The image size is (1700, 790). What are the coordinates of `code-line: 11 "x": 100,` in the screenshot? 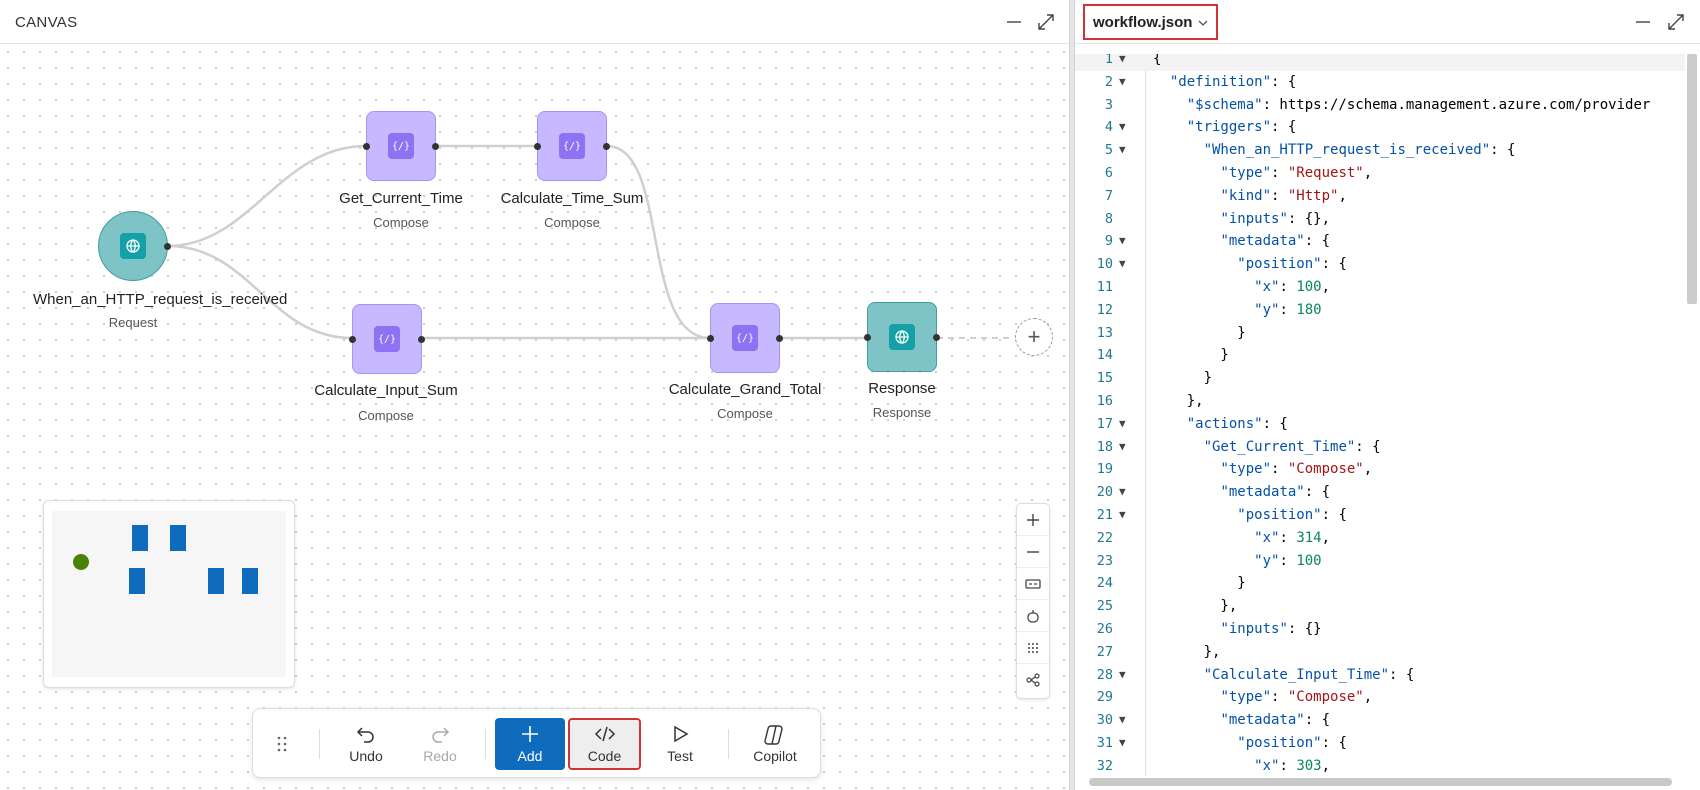 It's located at (1380, 287).